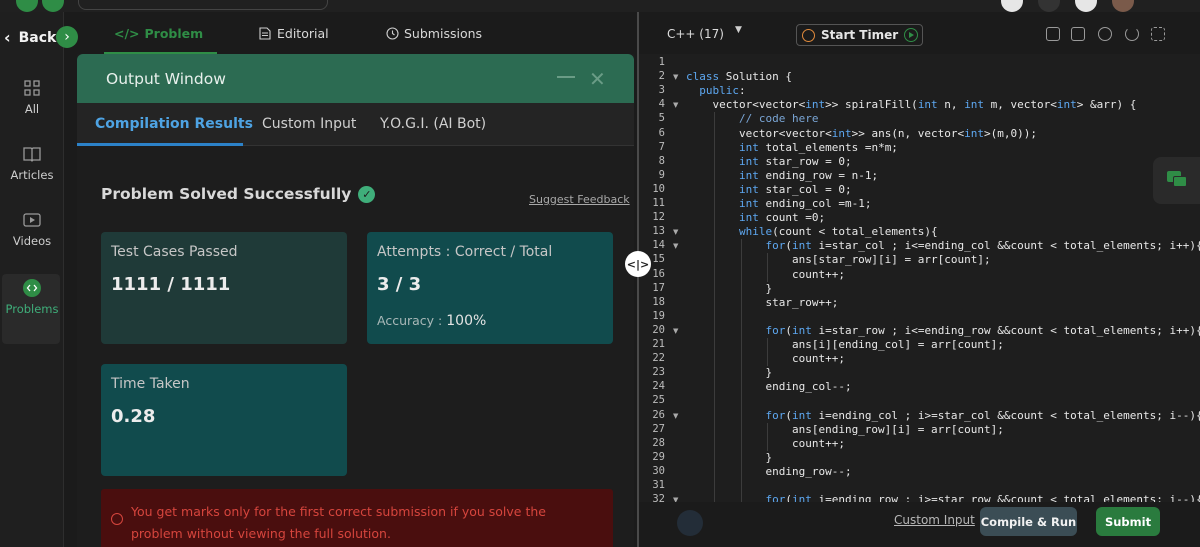 Image resolution: width=1200 pixels, height=547 pixels. Describe the element at coordinates (32, 309) in the screenshot. I see `sidebar-item-label: Problems` at that location.